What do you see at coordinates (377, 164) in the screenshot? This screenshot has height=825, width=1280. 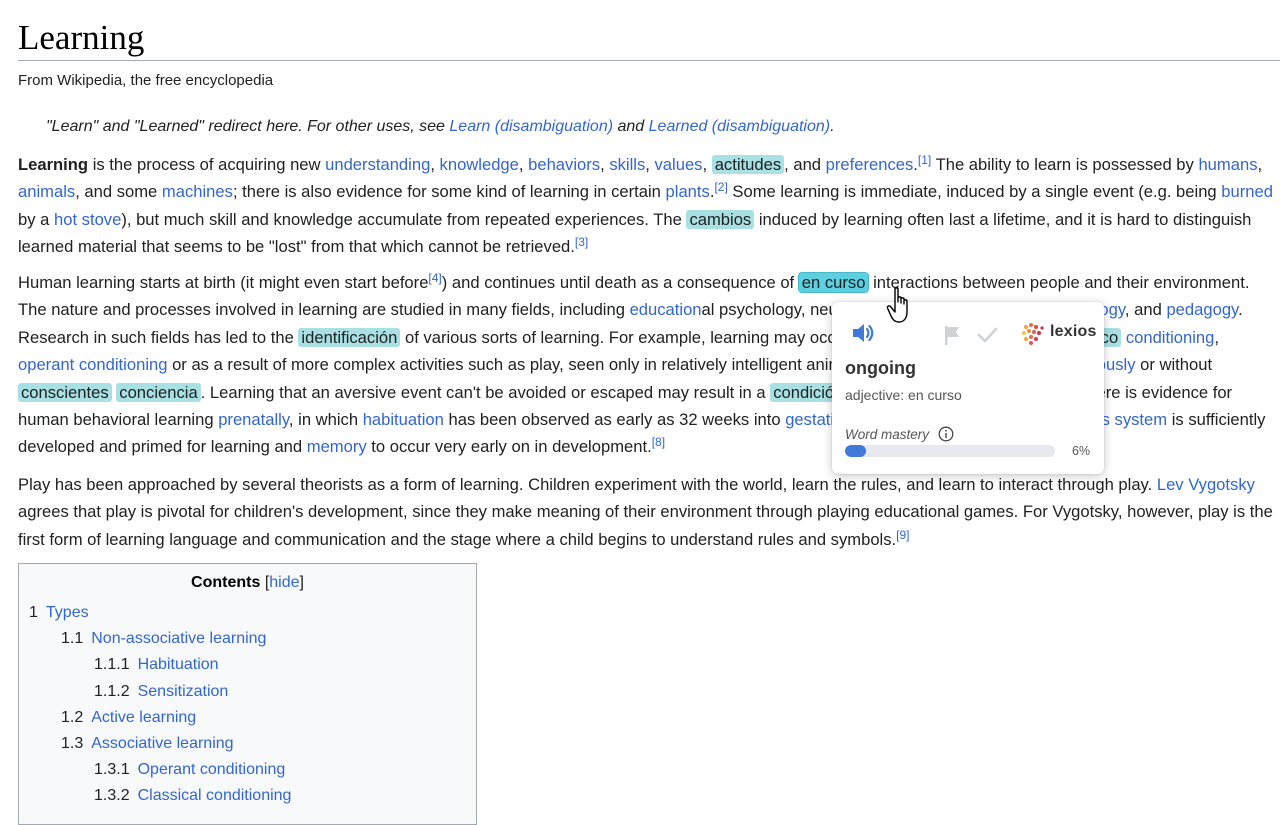 I see `article-link: understanding` at bounding box center [377, 164].